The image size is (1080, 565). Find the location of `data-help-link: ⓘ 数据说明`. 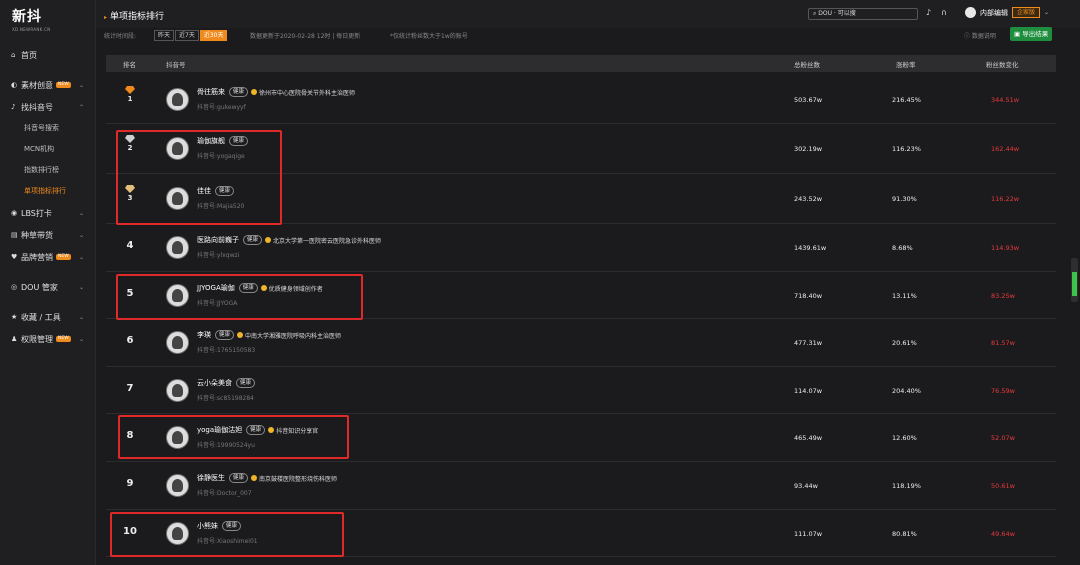

data-help-link: ⓘ 数据说明 is located at coordinates (980, 35).